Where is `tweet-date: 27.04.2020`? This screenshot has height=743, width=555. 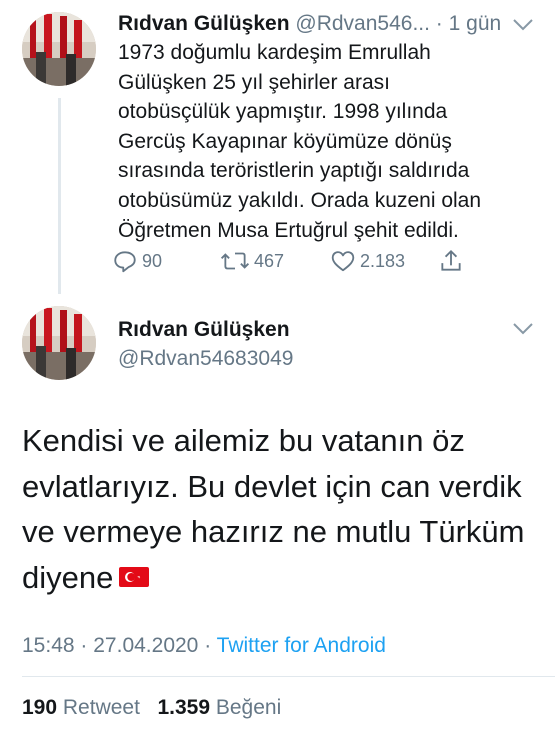 tweet-date: 27.04.2020 is located at coordinates (146, 645).